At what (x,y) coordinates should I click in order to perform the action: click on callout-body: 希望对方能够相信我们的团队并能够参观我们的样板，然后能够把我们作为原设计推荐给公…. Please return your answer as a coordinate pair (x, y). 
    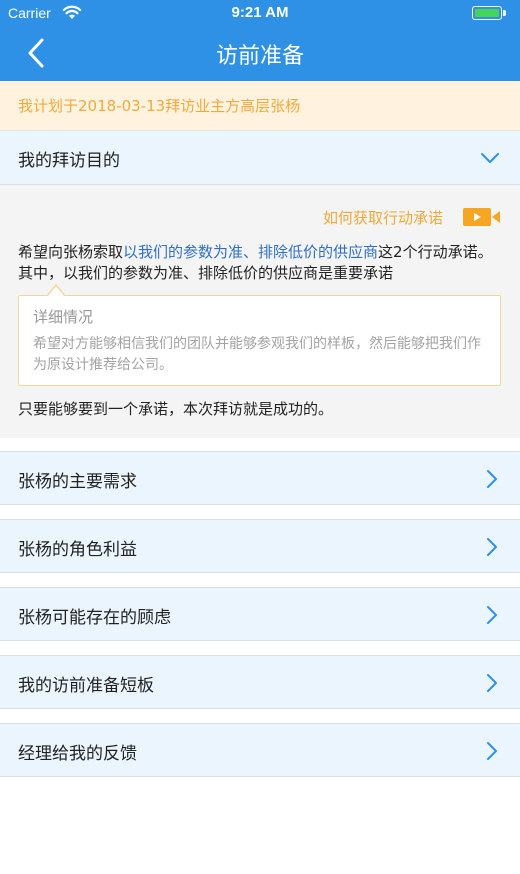
    Looking at the image, I should click on (257, 354).